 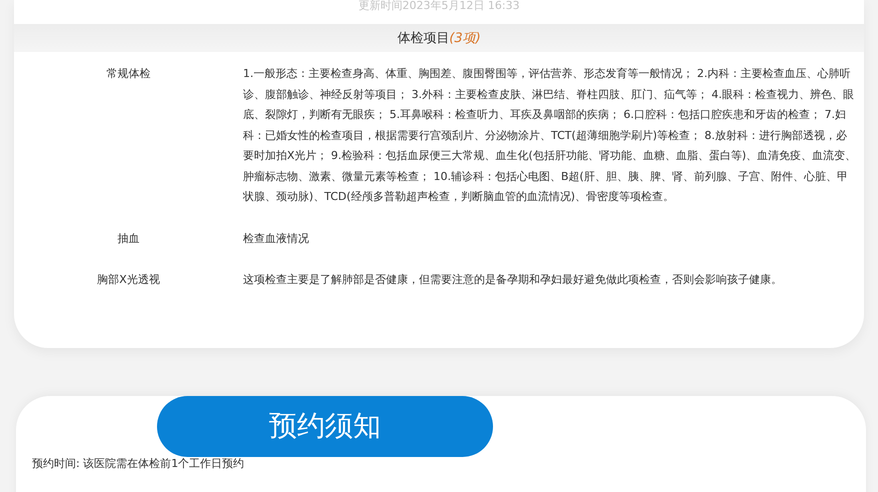 What do you see at coordinates (513, 280) in the screenshot?
I see `item-description: 这项检查主要是了解肺部是否健康，但需要注意的是备孕期和孕妇最好避免做此项检查，否则会影响孩子健康。` at bounding box center [513, 280].